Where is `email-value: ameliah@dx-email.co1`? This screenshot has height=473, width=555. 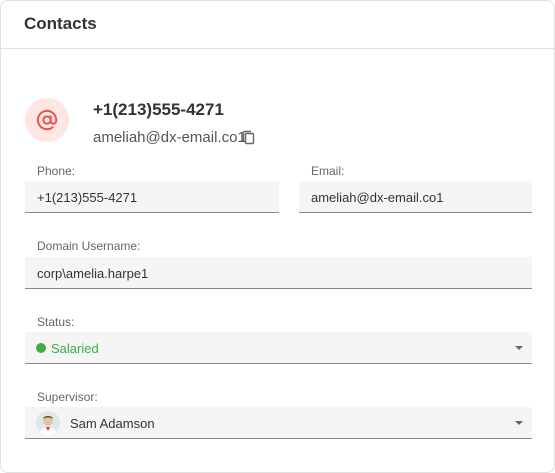 email-value: ameliah@dx-email.co1 is located at coordinates (377, 197).